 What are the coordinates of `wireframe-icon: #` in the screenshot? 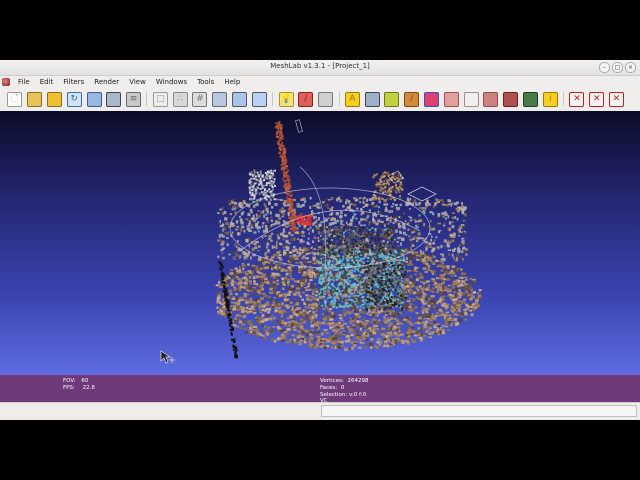 It's located at (200, 99).